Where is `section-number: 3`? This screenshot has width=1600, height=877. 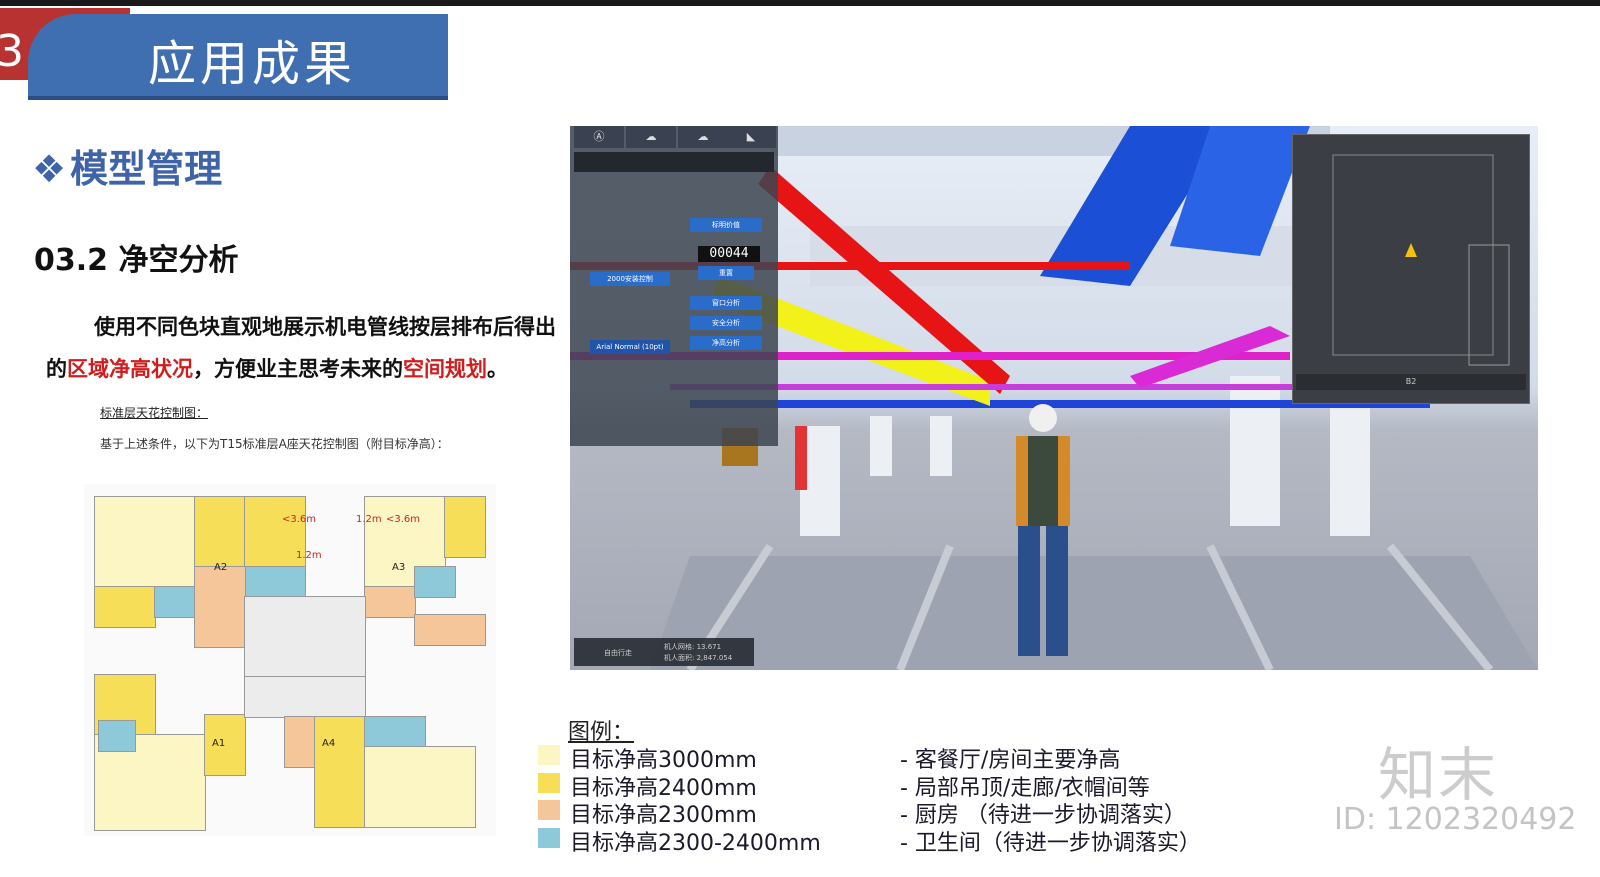
section-number: 3 is located at coordinates (12, 51).